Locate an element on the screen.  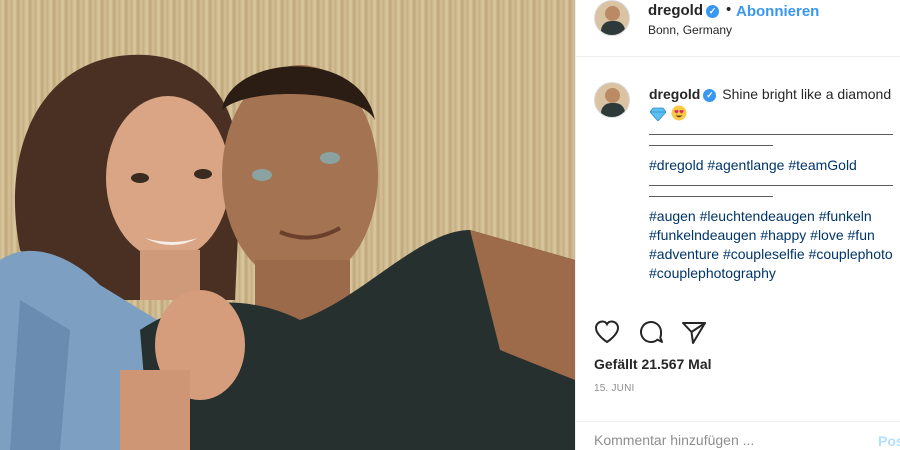
hashtag-link: #love is located at coordinates (826, 235).